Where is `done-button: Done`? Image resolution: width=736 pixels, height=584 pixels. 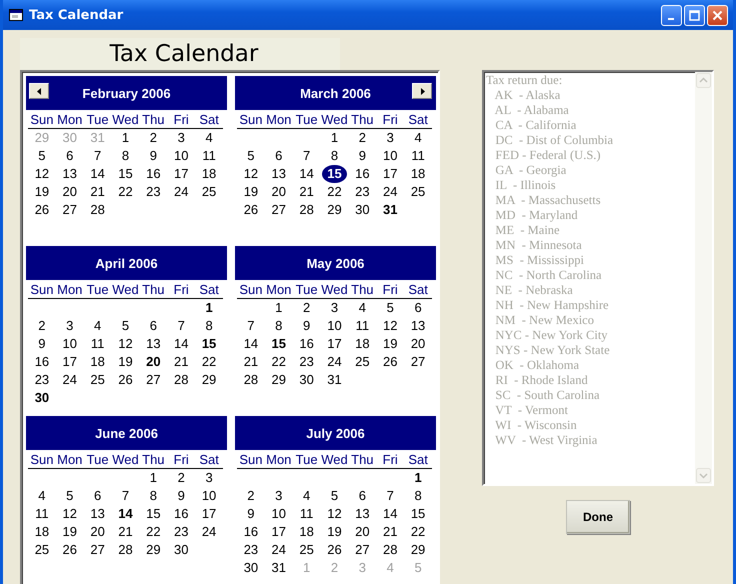
done-button: Done is located at coordinates (598, 517).